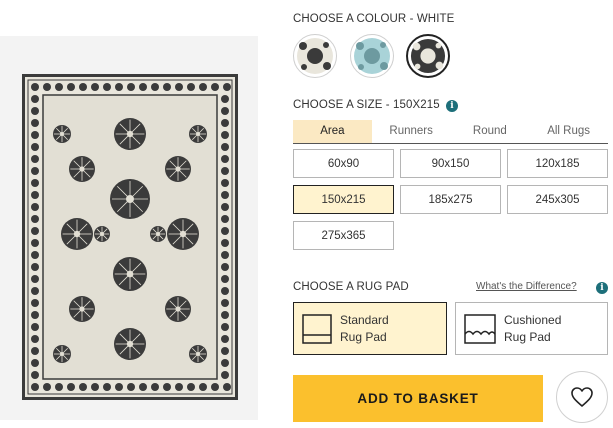 The image size is (613, 428). What do you see at coordinates (363, 336) in the screenshot?
I see `rug-pad-standard-line2: Rug Pad` at bounding box center [363, 336].